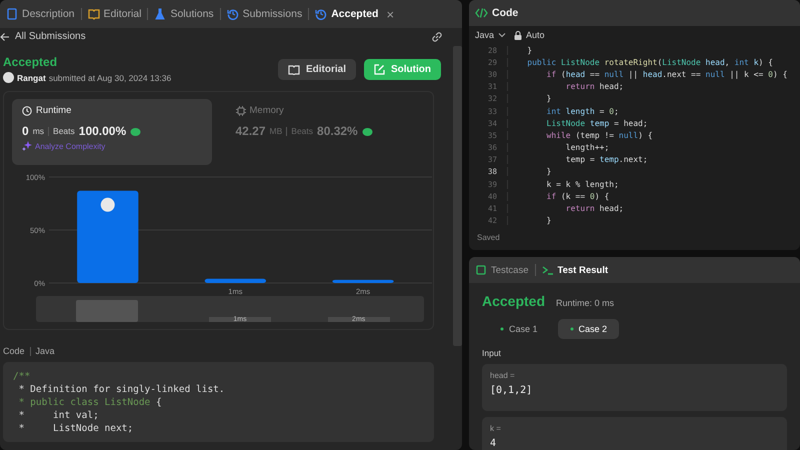  What do you see at coordinates (580, 135) in the screenshot?
I see `code-line: while (temp != null) {` at bounding box center [580, 135].